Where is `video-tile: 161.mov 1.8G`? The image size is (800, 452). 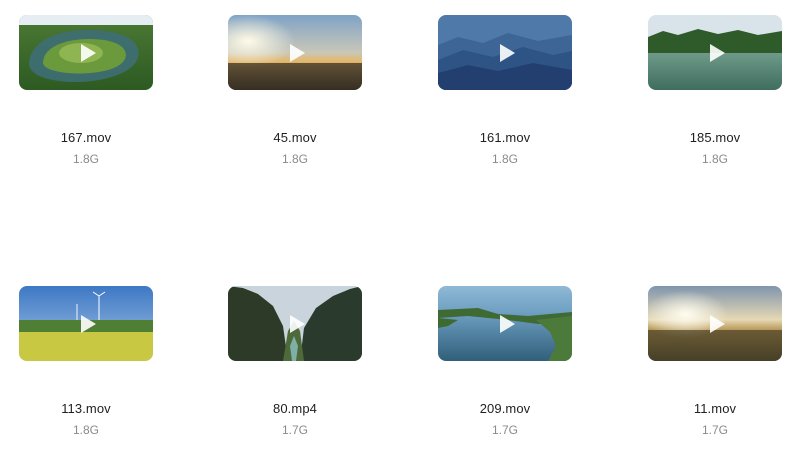
video-tile: 161.mov 1.8G is located at coordinates (505, 91).